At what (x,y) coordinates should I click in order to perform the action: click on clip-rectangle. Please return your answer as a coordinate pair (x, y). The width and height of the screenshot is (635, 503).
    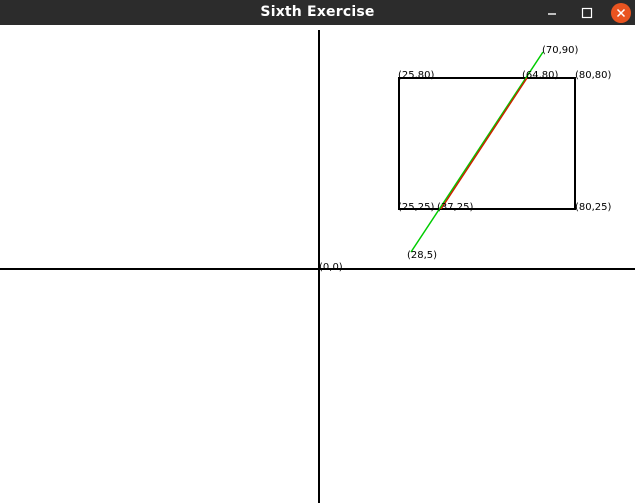
    Looking at the image, I should click on (487, 143).